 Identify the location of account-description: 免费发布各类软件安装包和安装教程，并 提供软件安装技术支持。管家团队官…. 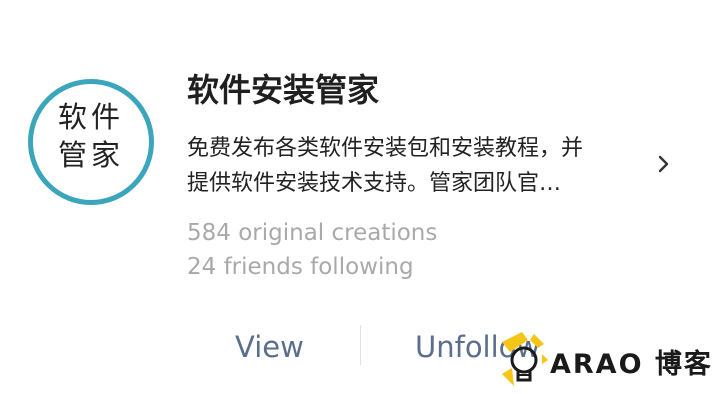
(407, 166).